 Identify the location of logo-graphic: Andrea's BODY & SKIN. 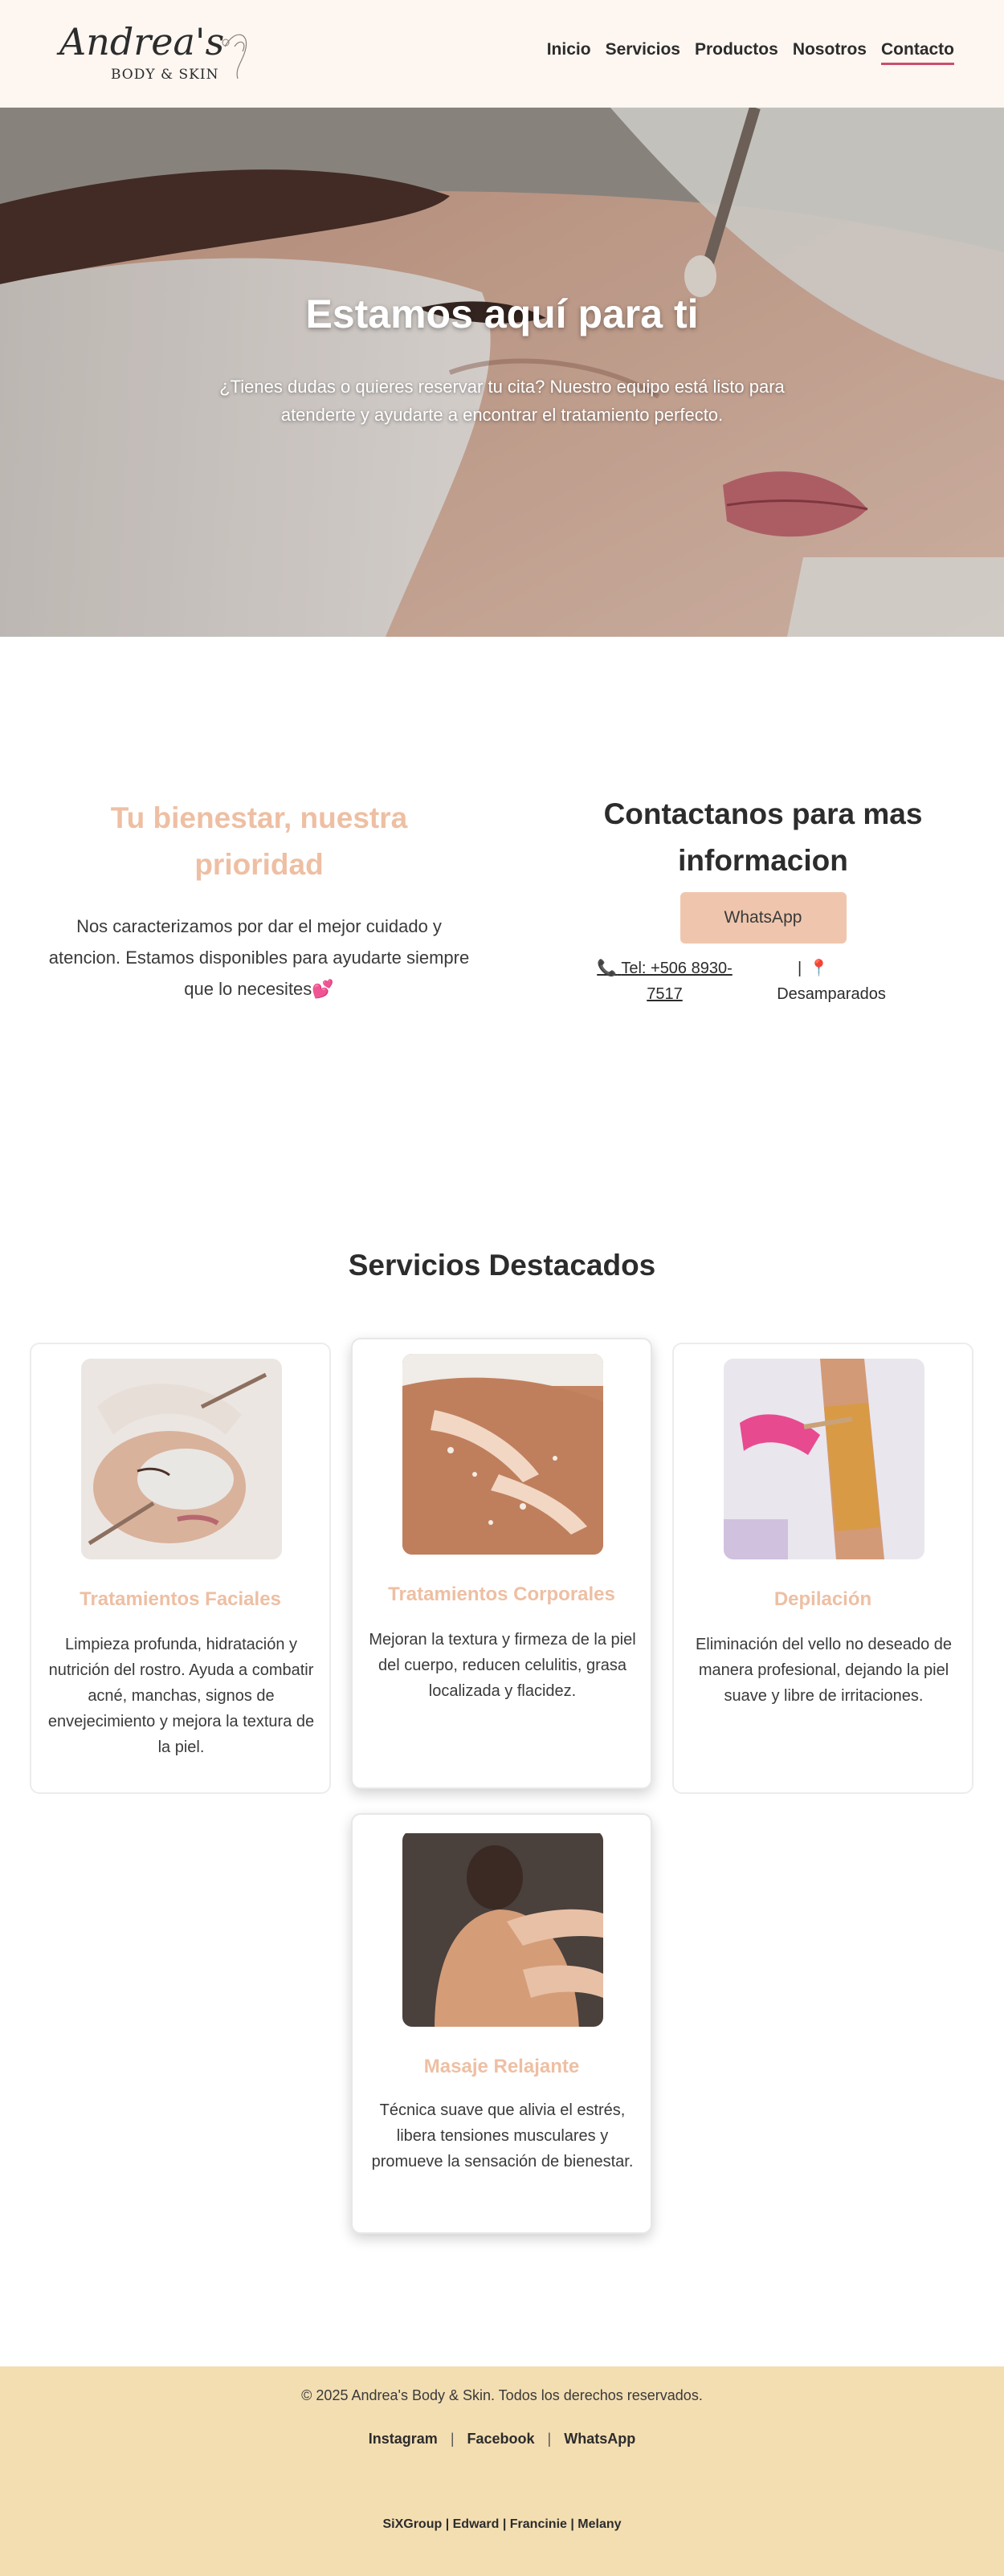
(151, 51).